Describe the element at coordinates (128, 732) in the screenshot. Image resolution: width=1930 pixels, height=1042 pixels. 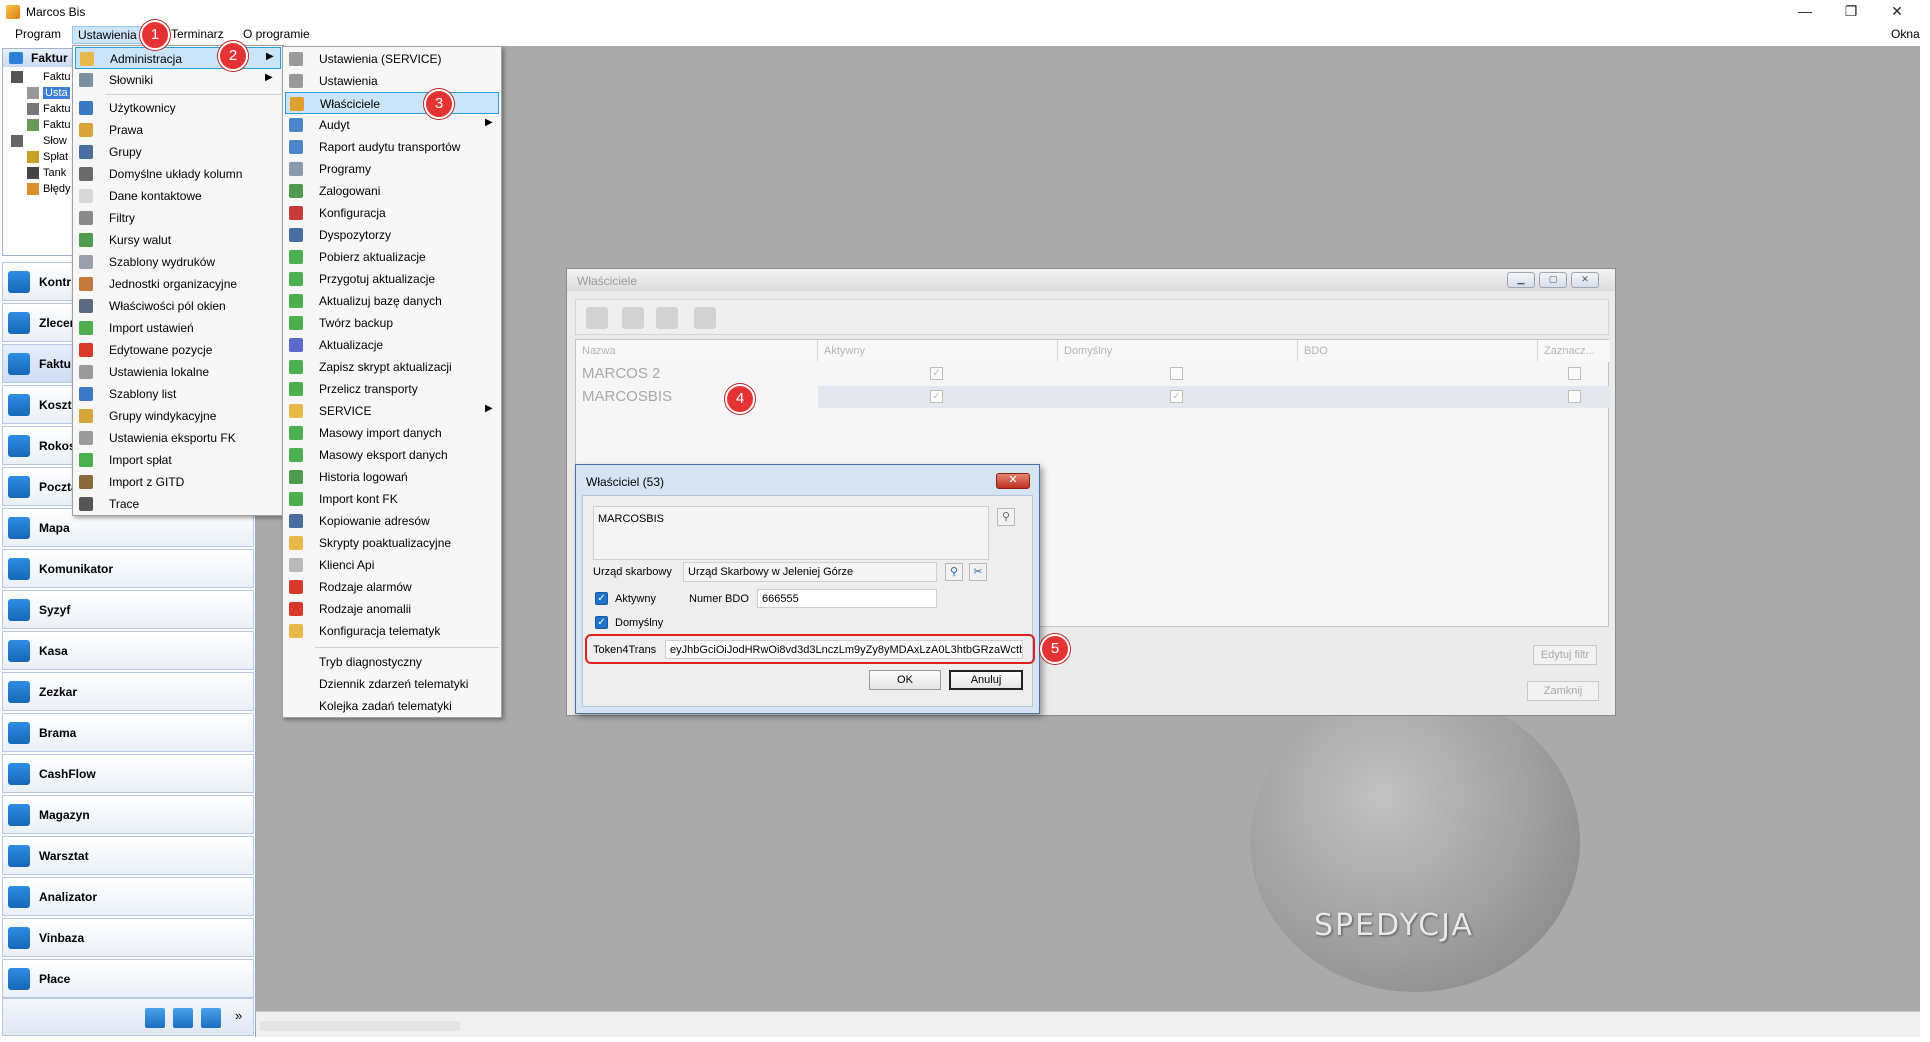
I see `nav-item-brama: Brama` at that location.